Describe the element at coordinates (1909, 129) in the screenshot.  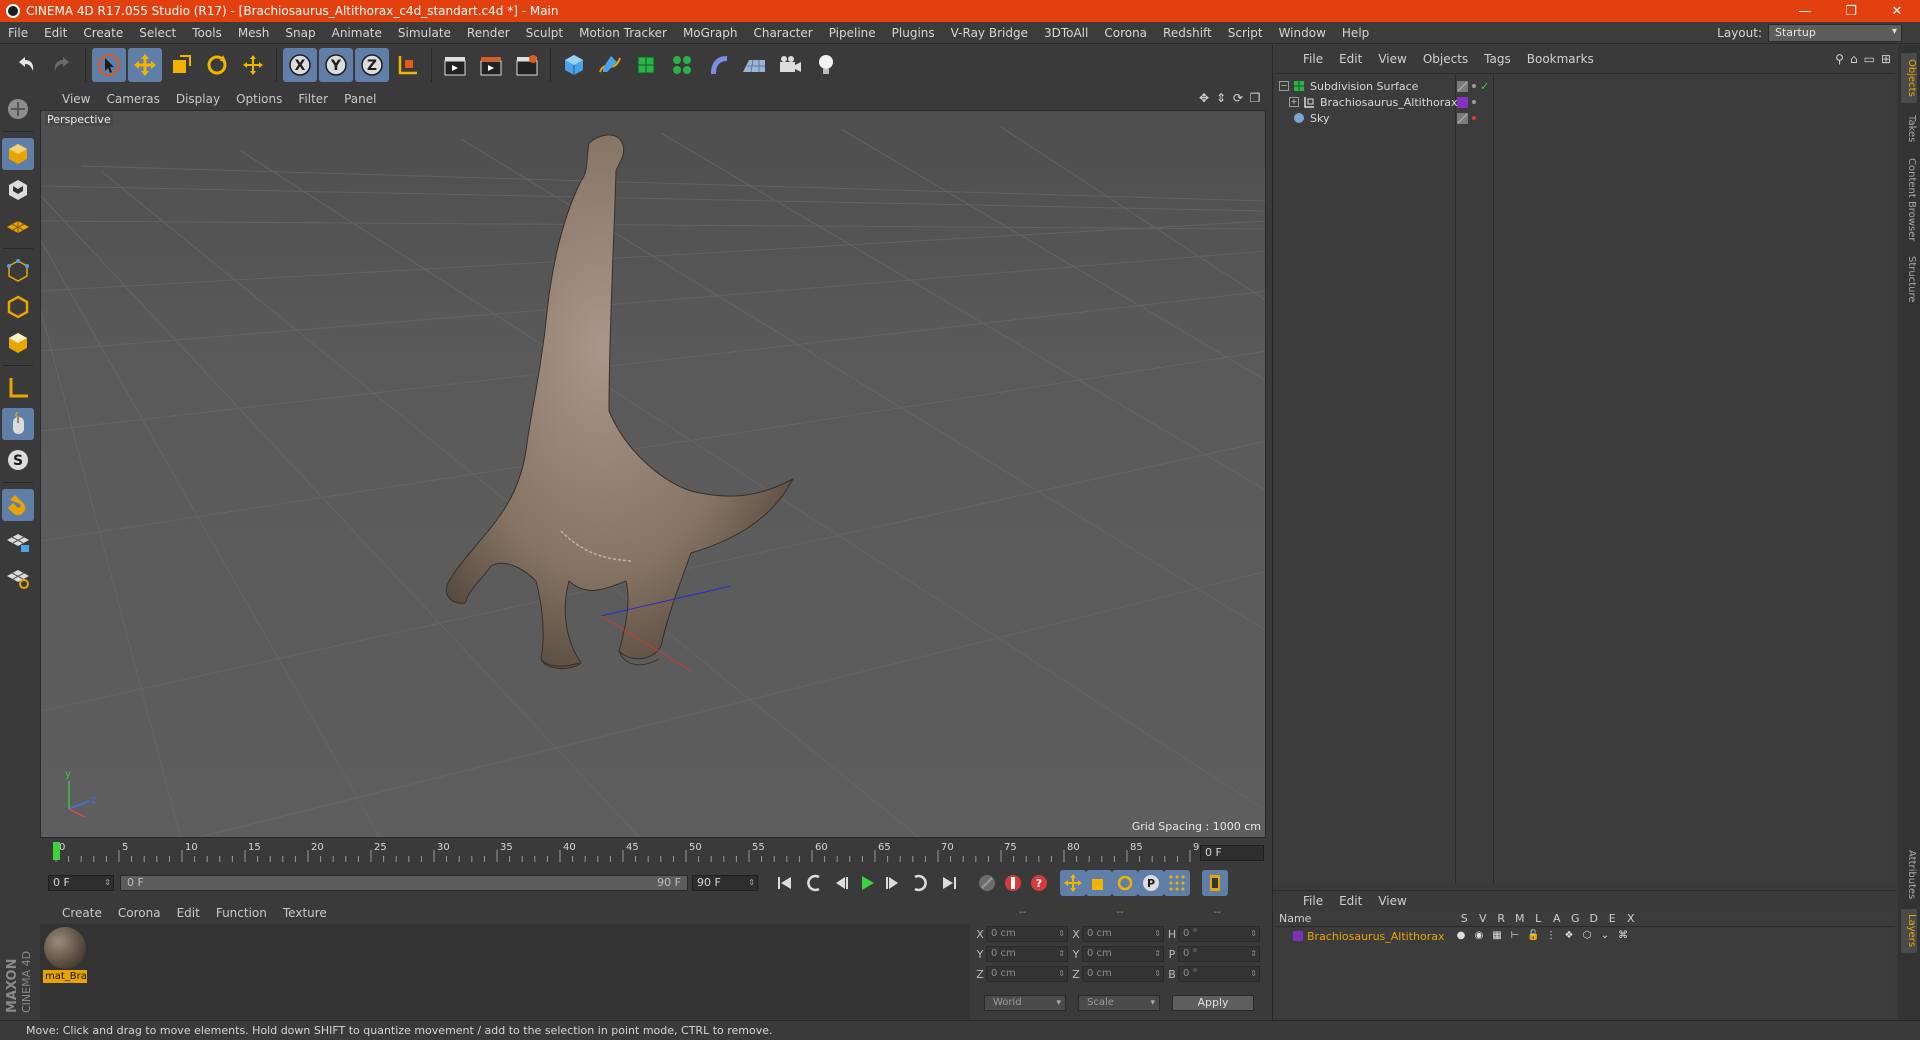
I see `tab-takes: Takes` at that location.